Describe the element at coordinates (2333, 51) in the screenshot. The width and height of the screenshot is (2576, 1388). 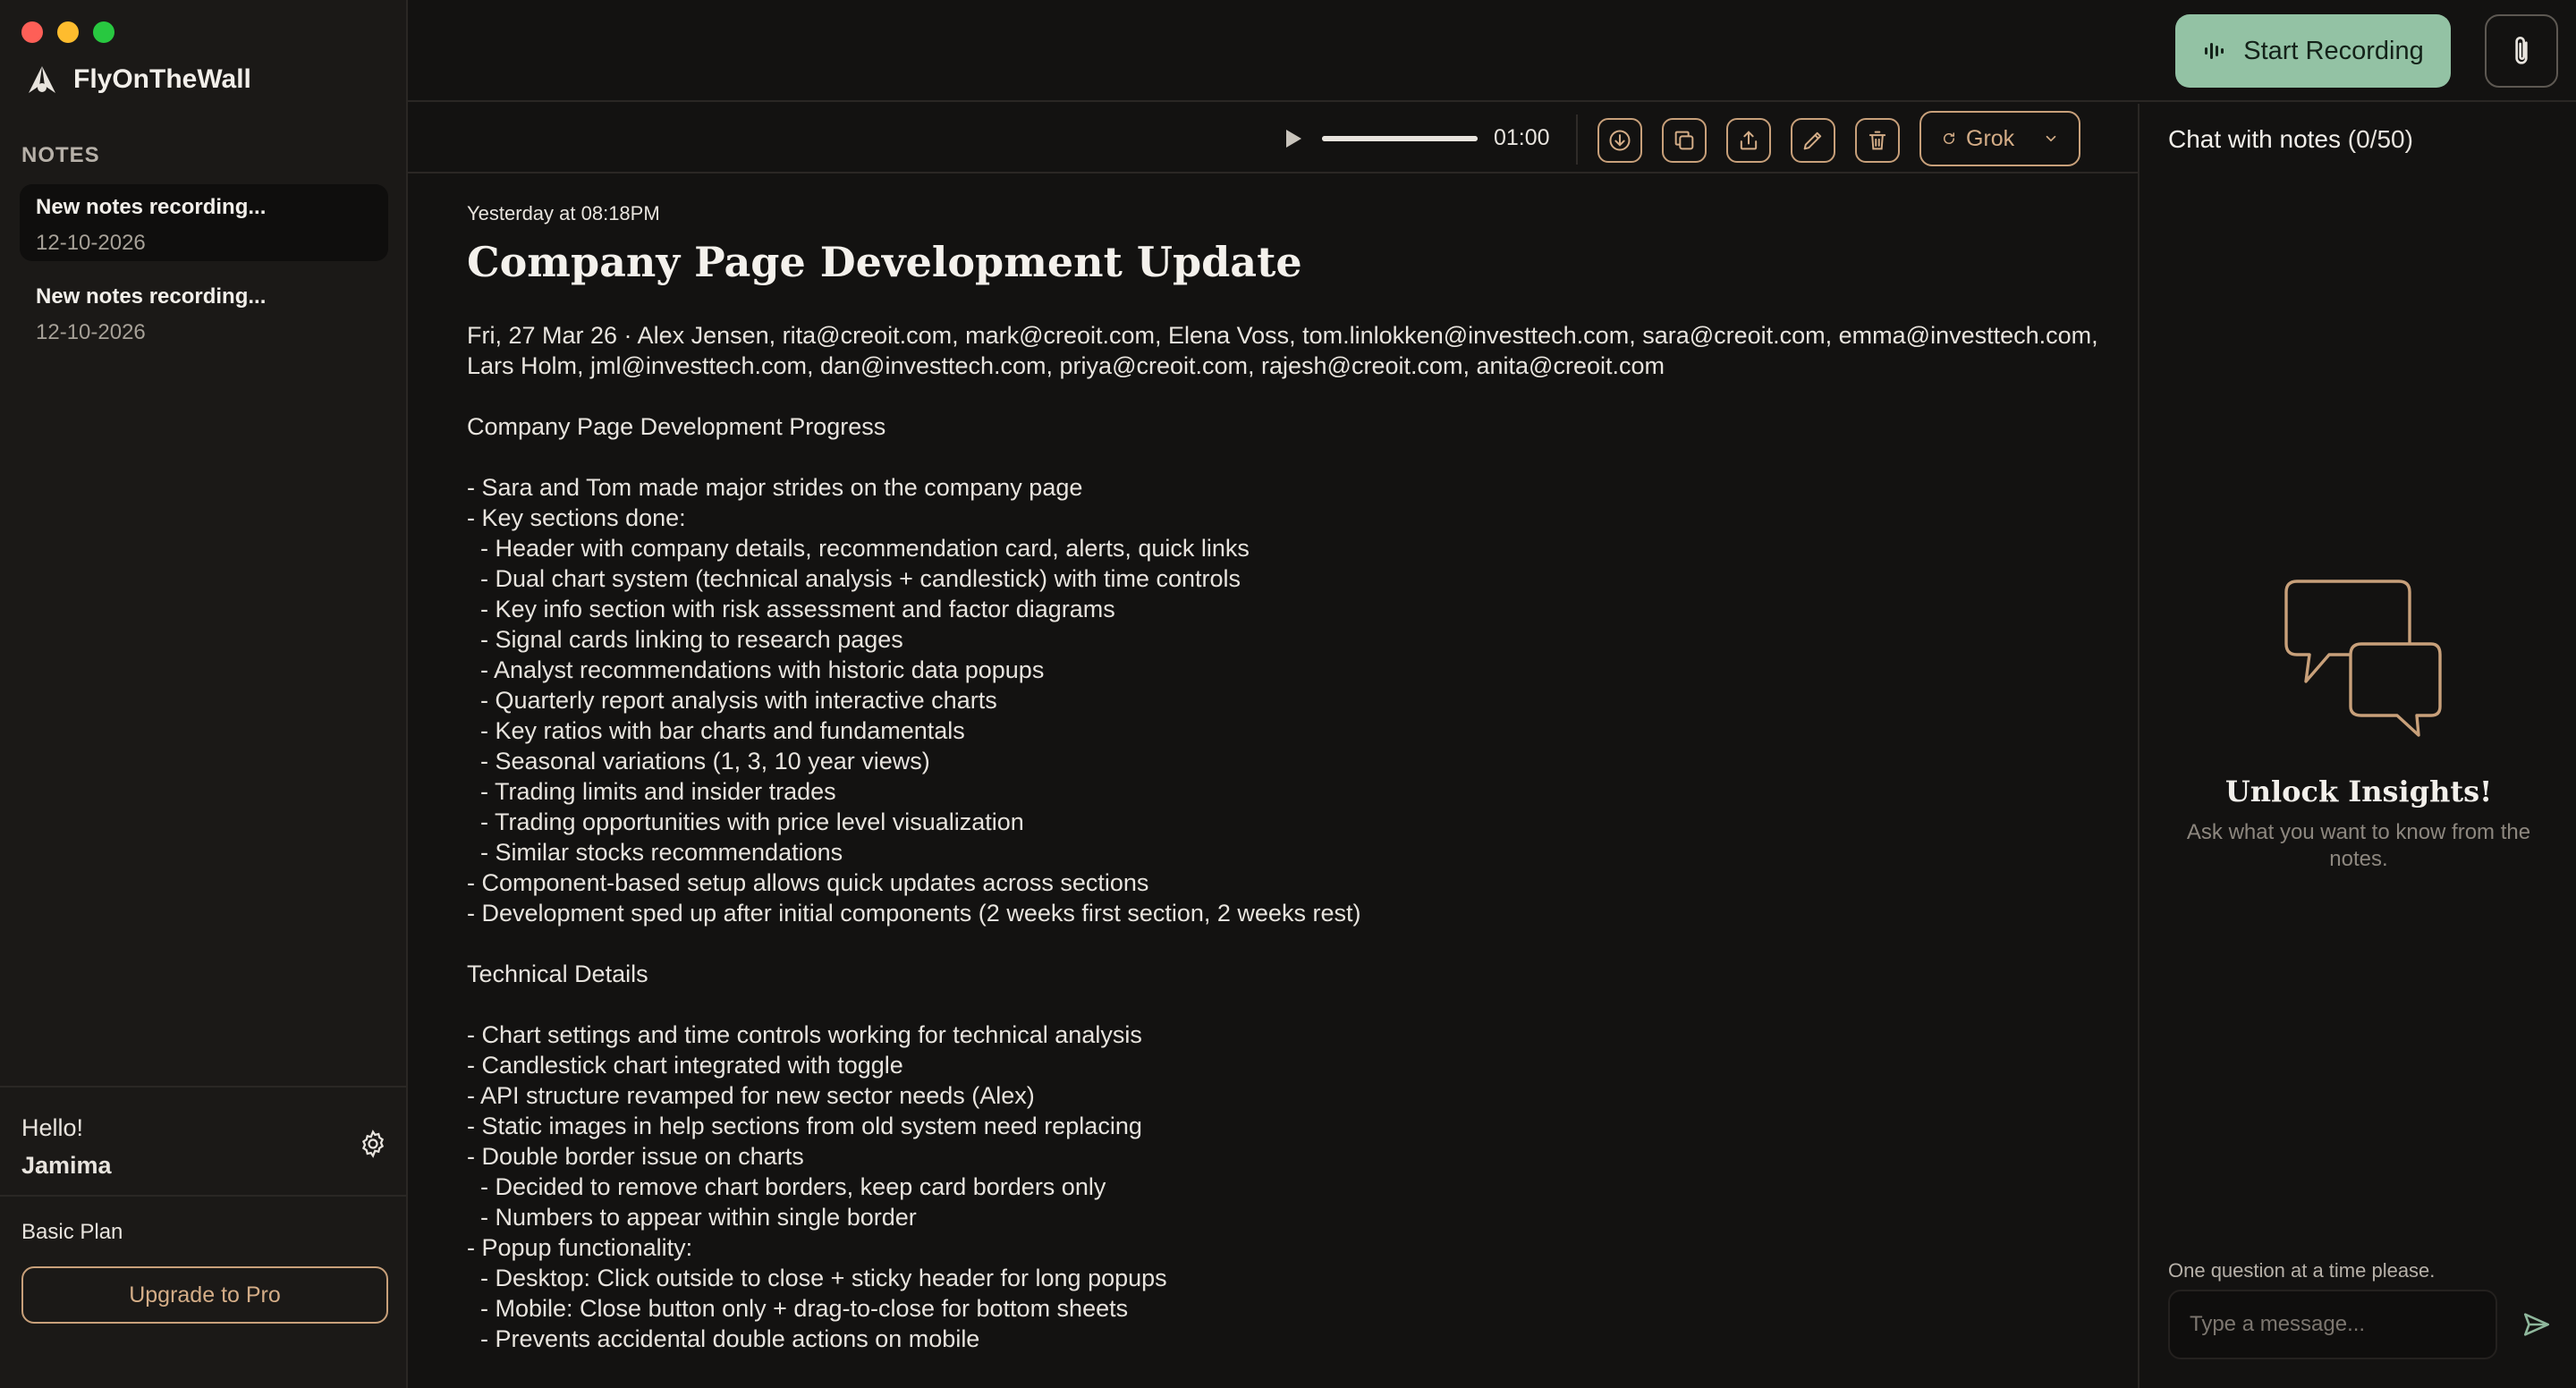
I see `start-recording-label: Start Recording` at that location.